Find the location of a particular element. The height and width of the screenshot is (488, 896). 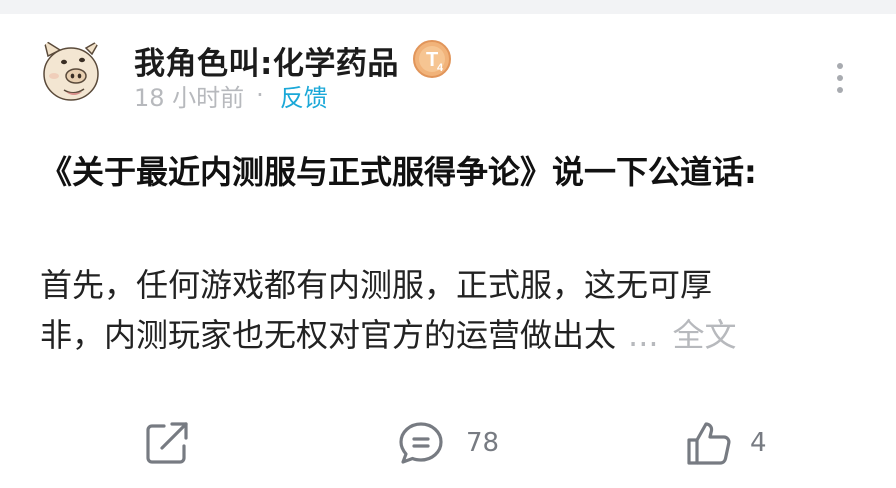

like-button: 4 is located at coordinates (725, 443).